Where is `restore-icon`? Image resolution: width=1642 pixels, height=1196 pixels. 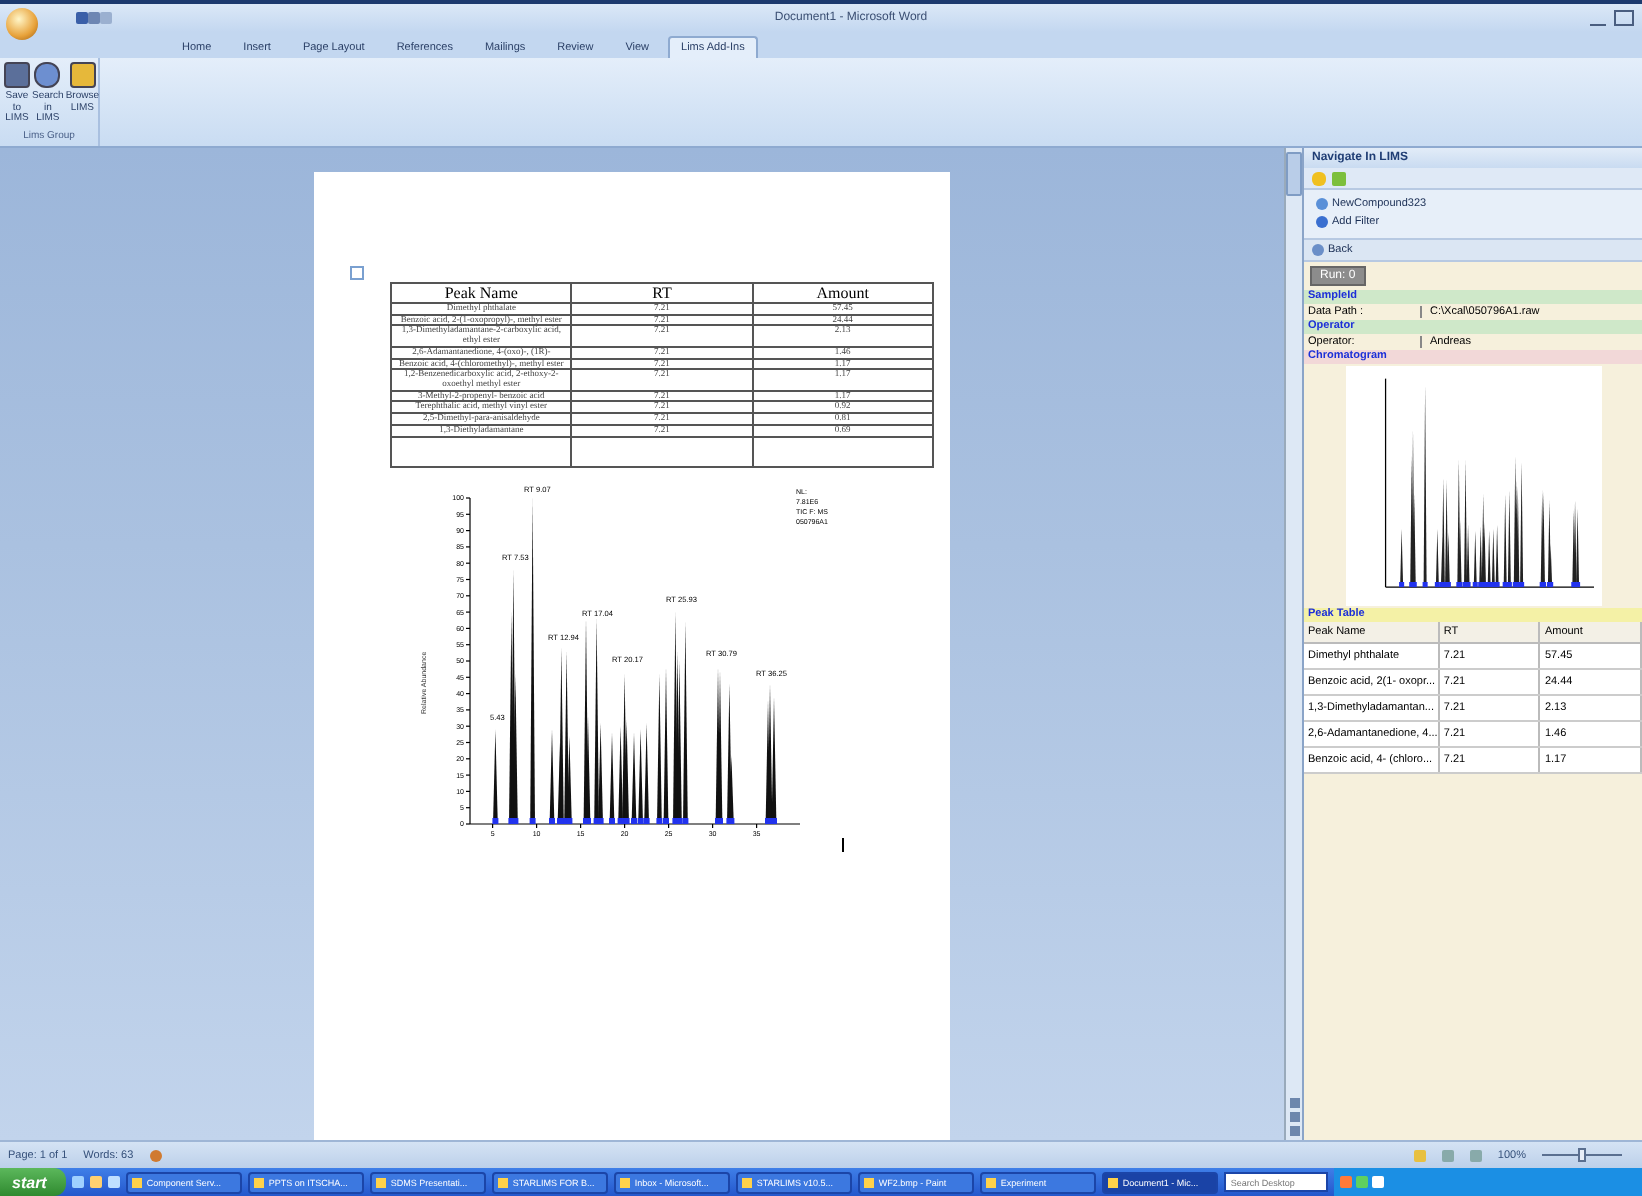
restore-icon is located at coordinates (1624, 18).